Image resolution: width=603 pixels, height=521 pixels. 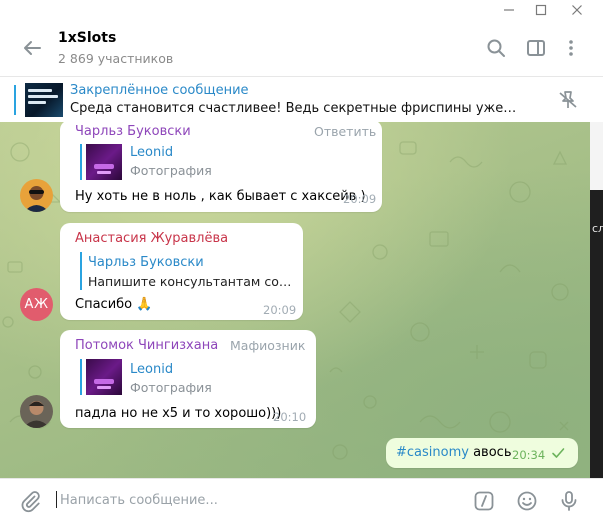 I want to click on minimize-icon, so click(x=509, y=10).